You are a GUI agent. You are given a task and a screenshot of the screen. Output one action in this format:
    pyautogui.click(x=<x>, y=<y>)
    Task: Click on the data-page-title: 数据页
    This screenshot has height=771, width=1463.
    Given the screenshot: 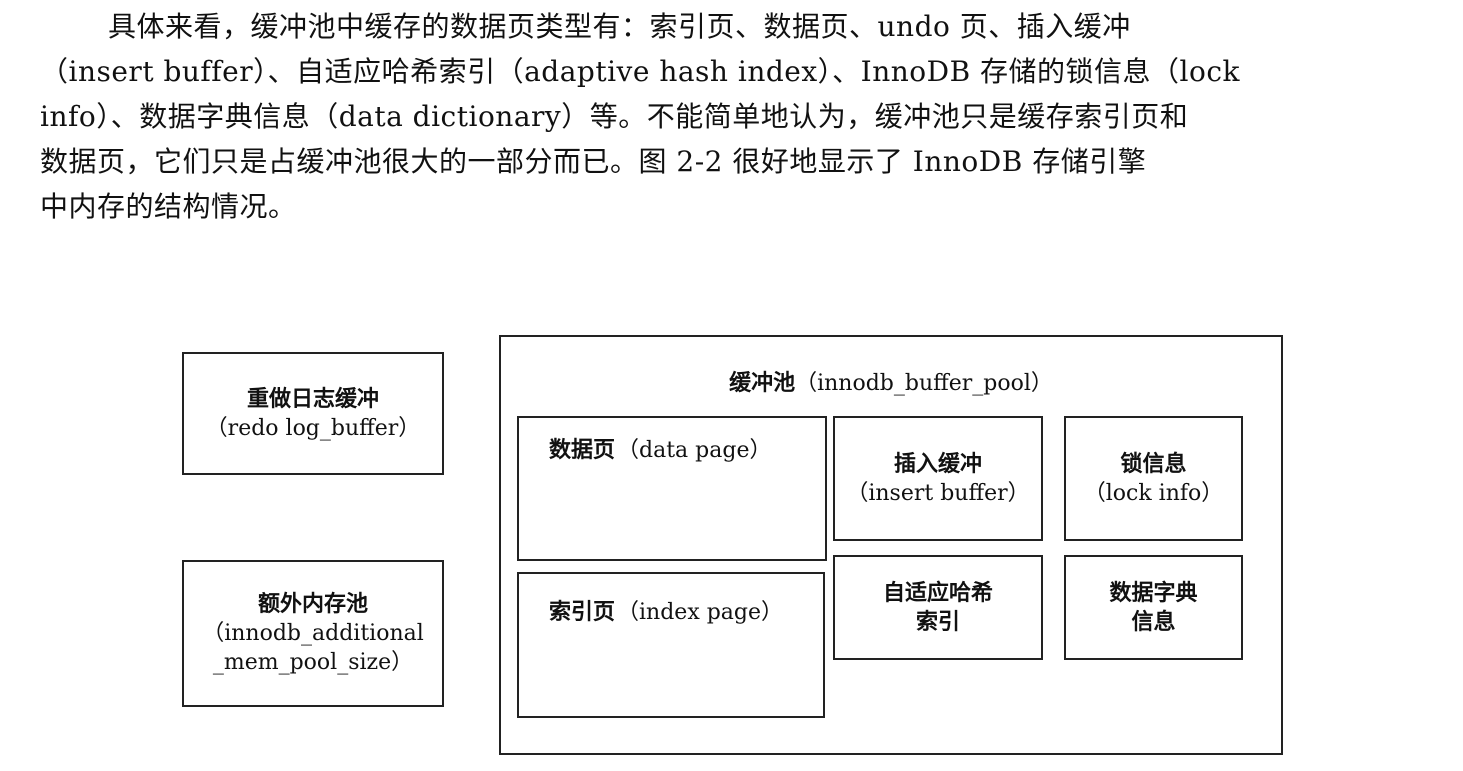 What is the action you would take?
    pyautogui.click(x=582, y=450)
    